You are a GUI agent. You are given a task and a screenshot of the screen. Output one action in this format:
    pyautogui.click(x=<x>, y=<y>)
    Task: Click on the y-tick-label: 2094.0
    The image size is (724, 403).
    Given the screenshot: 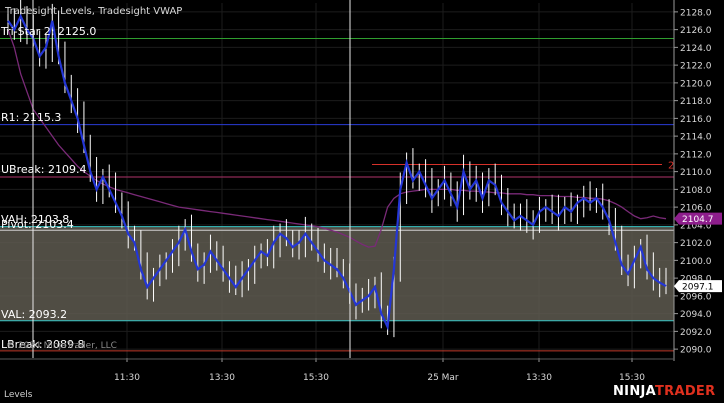 What is the action you would take?
    pyautogui.click(x=696, y=315)
    